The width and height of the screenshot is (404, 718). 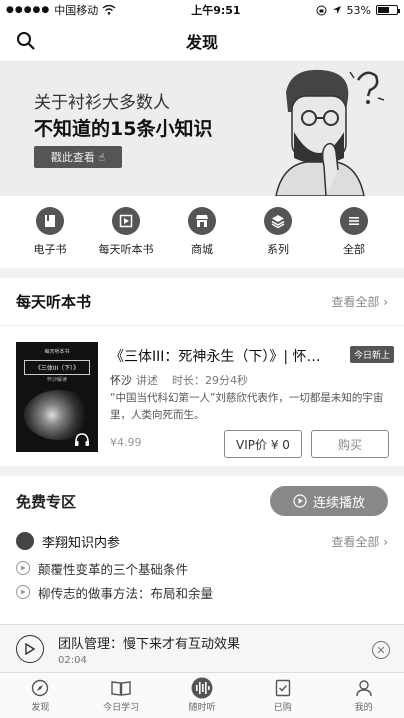 I want to click on status-left: ●●●●● 中国移动, so click(x=61, y=10).